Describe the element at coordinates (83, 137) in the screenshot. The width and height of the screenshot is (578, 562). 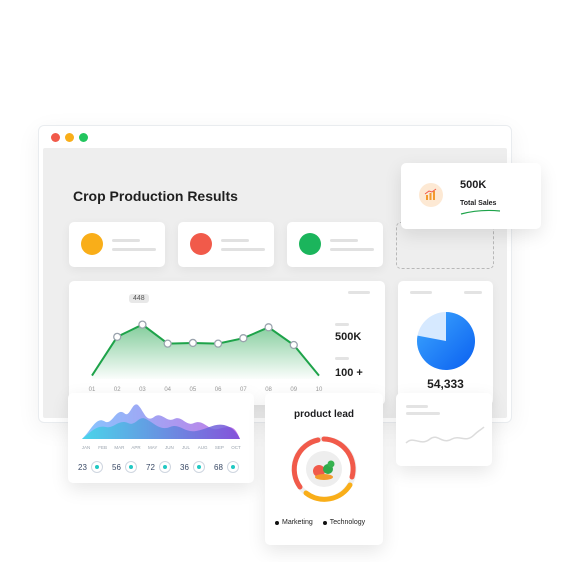
I see `maximize-window-button` at that location.